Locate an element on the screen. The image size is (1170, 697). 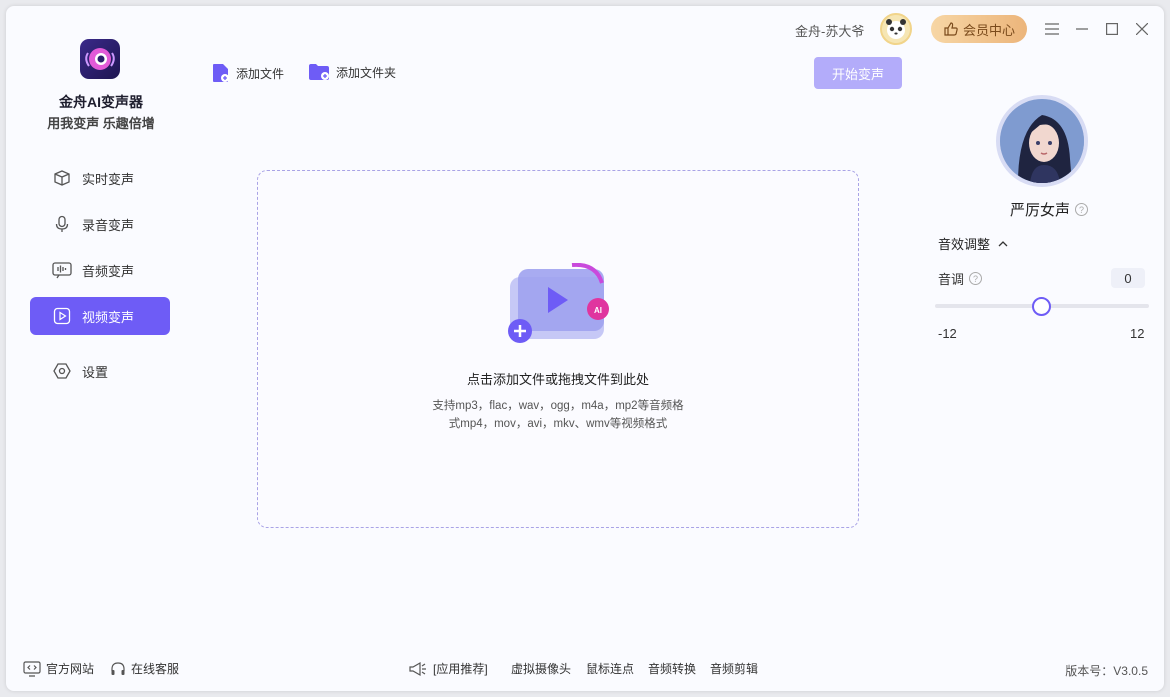
sidebar-item-label: 设置 is located at coordinates (95, 372).